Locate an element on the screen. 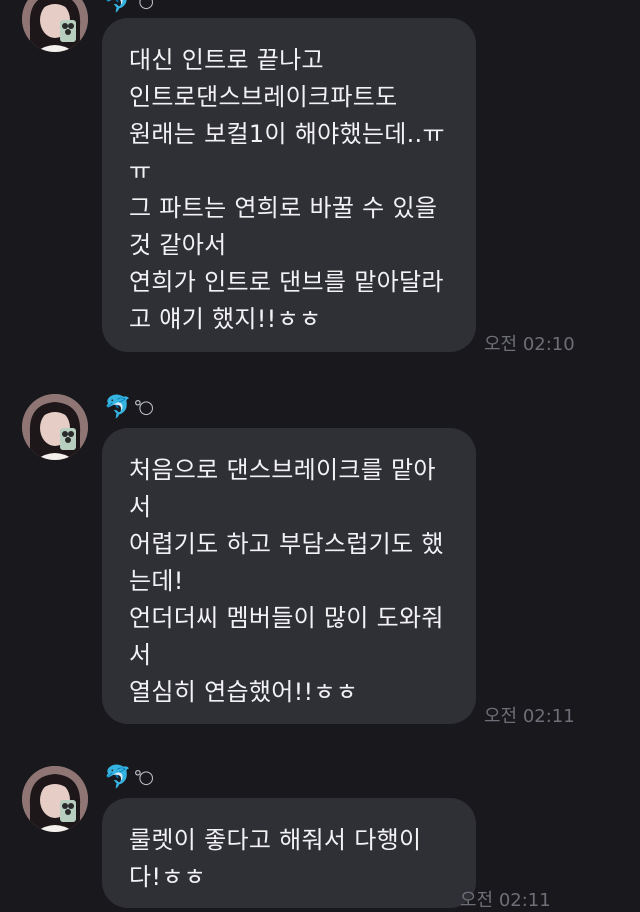  message-line: 는데! is located at coordinates (156, 581).